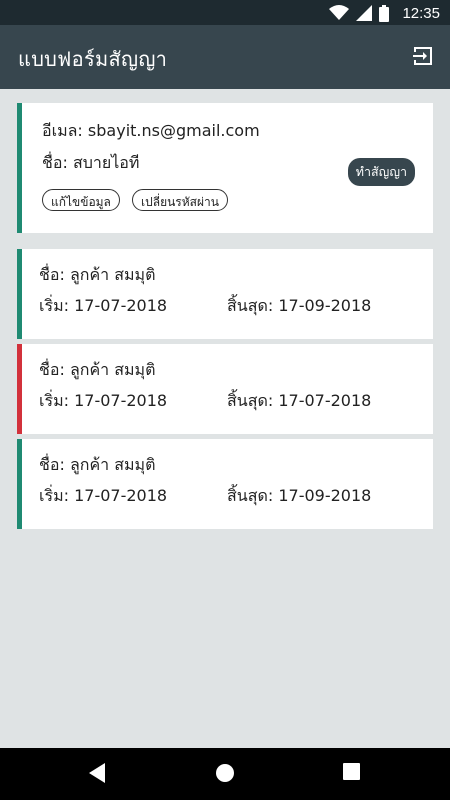  I want to click on logout-icon, so click(422, 56).